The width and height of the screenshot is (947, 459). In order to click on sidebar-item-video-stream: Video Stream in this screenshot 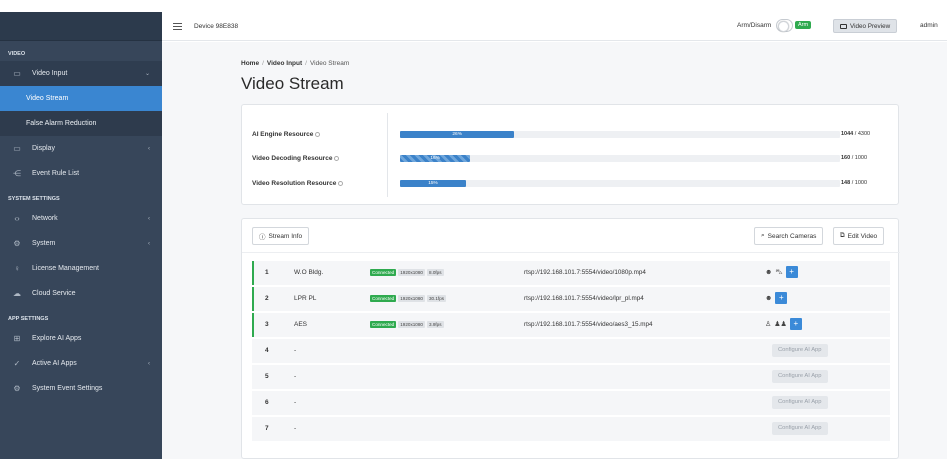, I will do `click(81, 98)`.